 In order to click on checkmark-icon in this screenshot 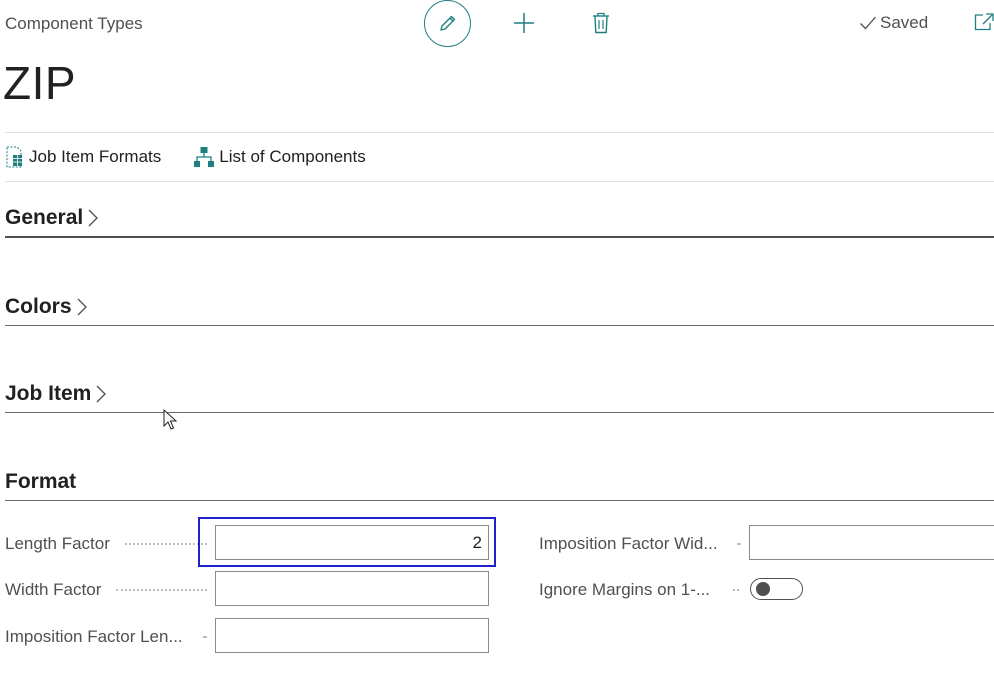, I will do `click(868, 23)`.